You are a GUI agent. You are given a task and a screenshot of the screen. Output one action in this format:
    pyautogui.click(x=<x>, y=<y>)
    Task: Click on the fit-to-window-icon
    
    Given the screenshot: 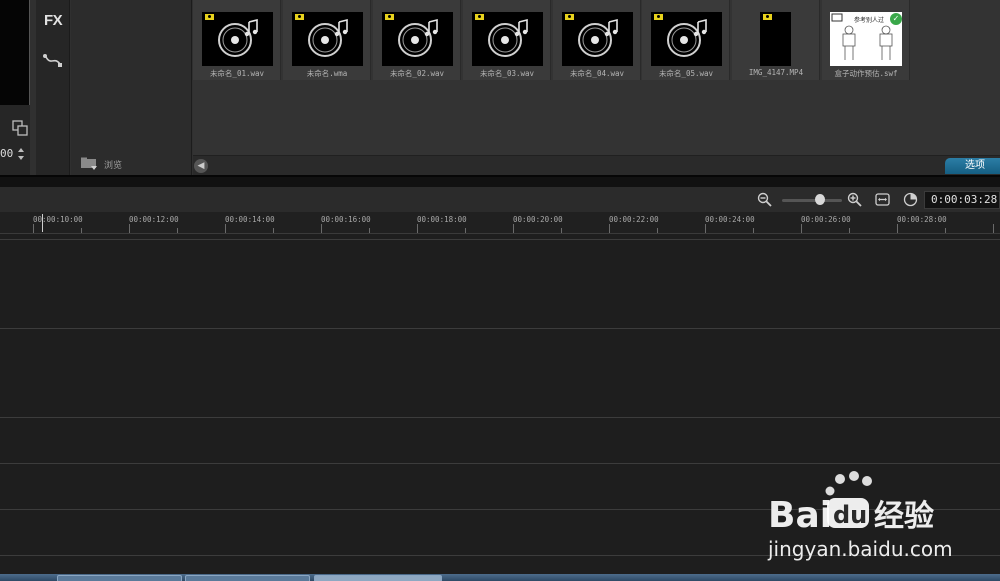 What is the action you would take?
    pyautogui.click(x=882, y=199)
    